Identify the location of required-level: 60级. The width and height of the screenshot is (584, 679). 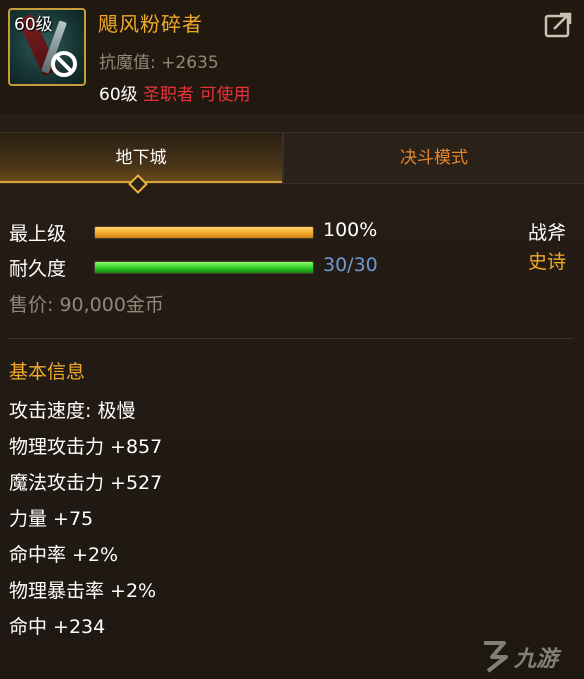
(118, 95).